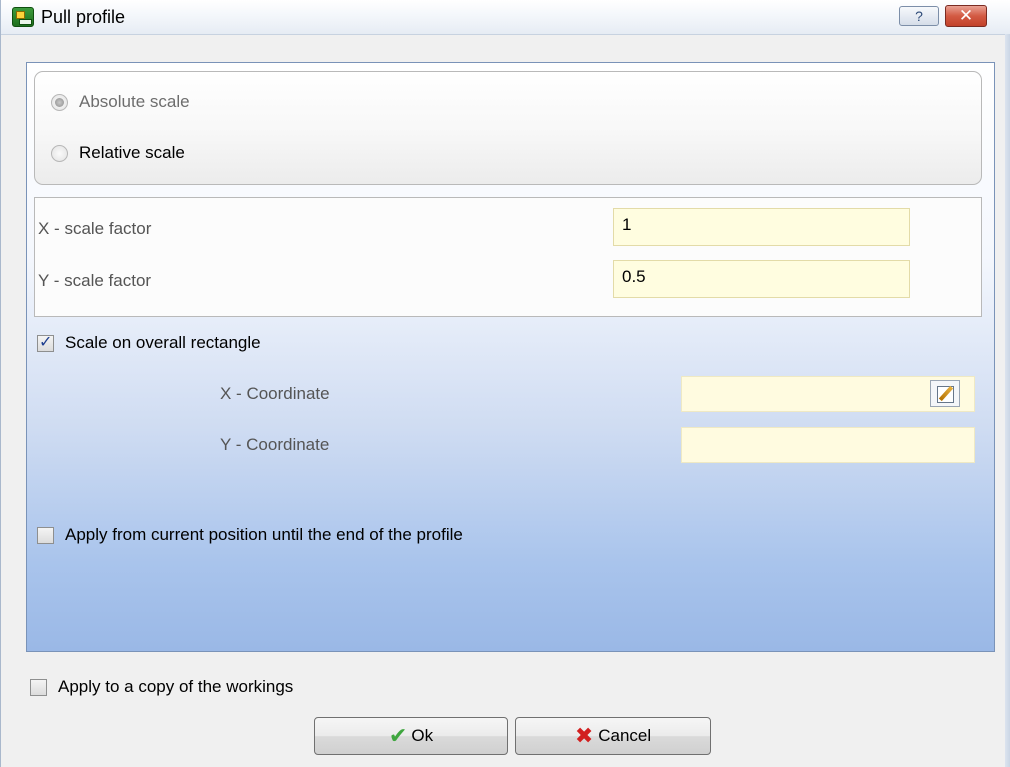 This screenshot has width=1010, height=767. Describe the element at coordinates (45, 342) in the screenshot. I see `checkbox-checked` at that location.